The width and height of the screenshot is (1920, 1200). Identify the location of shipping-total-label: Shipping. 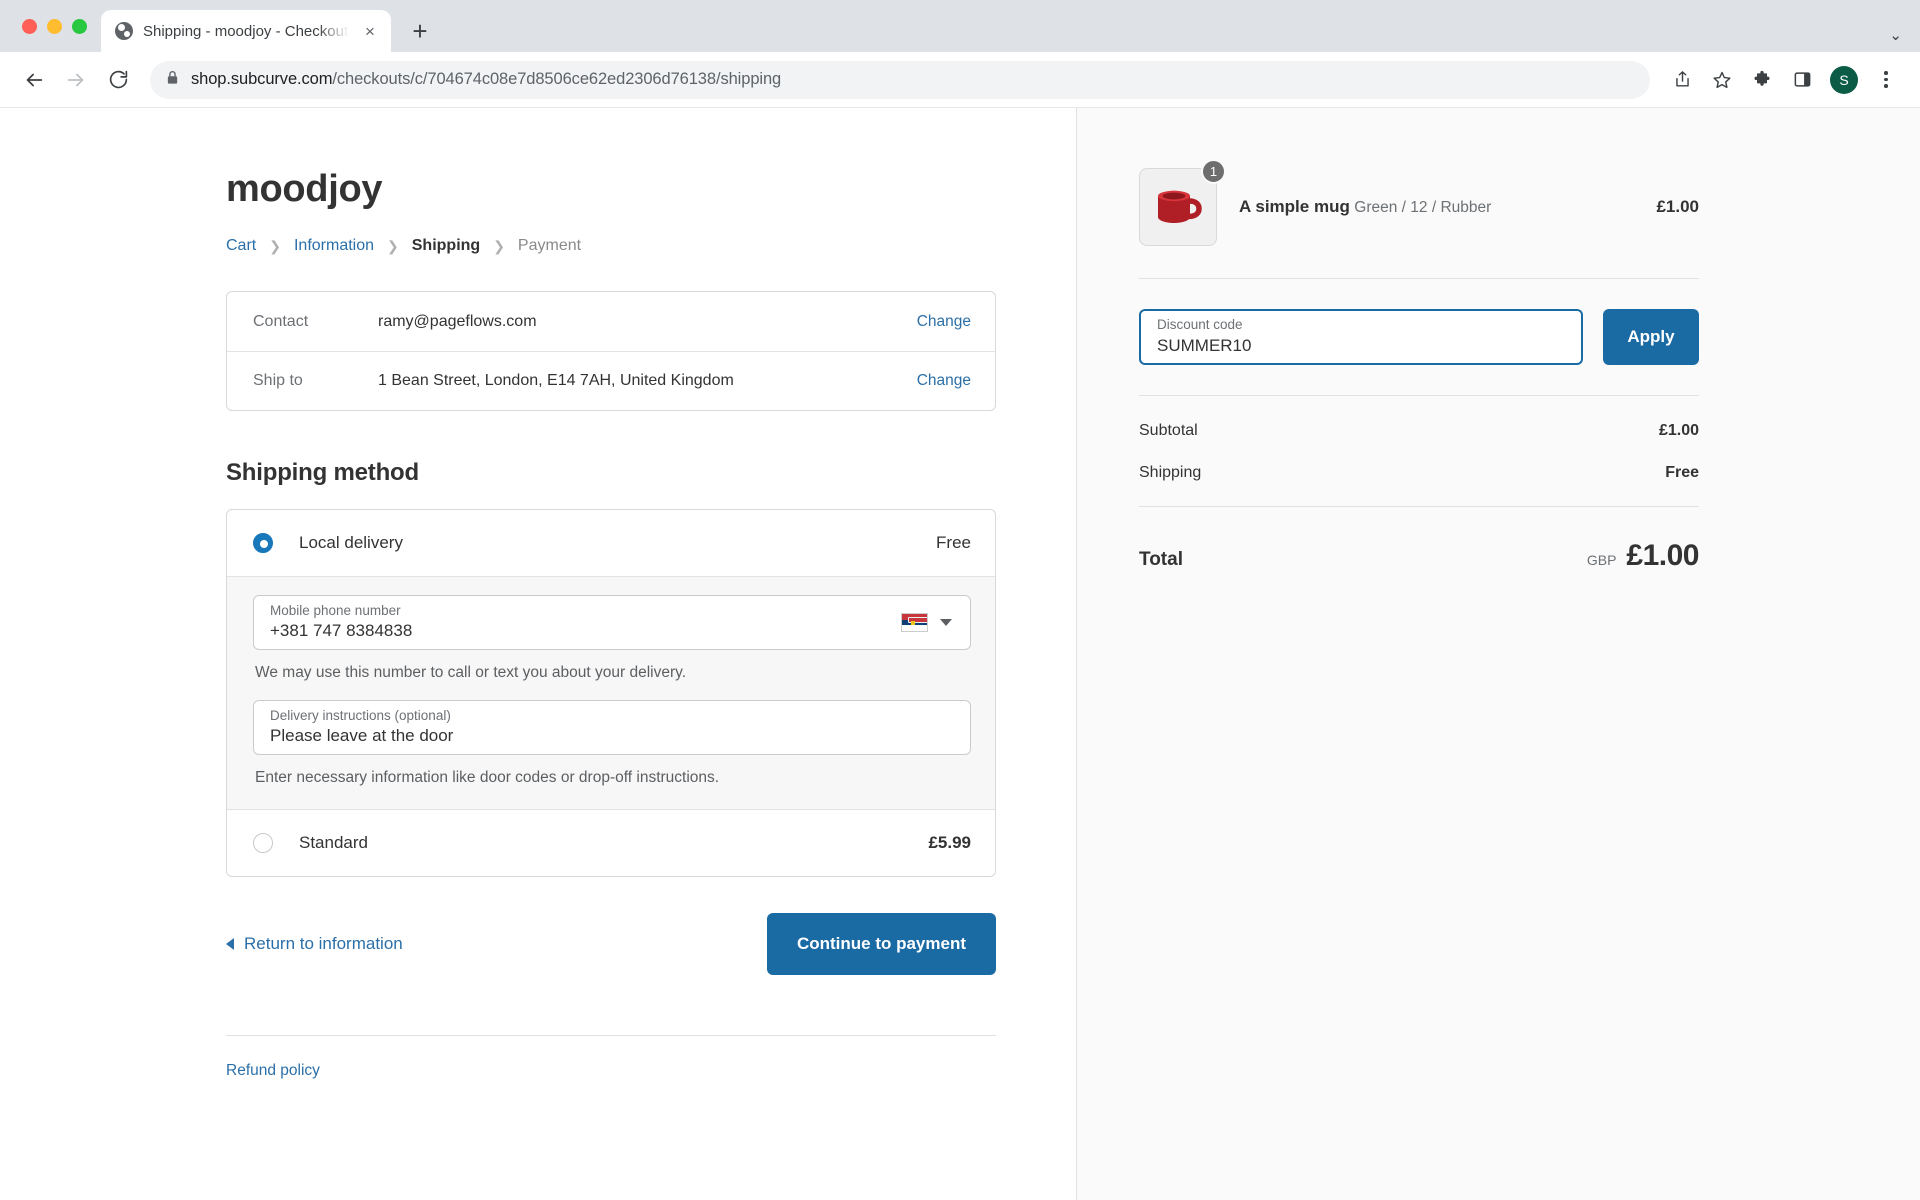
(1170, 472).